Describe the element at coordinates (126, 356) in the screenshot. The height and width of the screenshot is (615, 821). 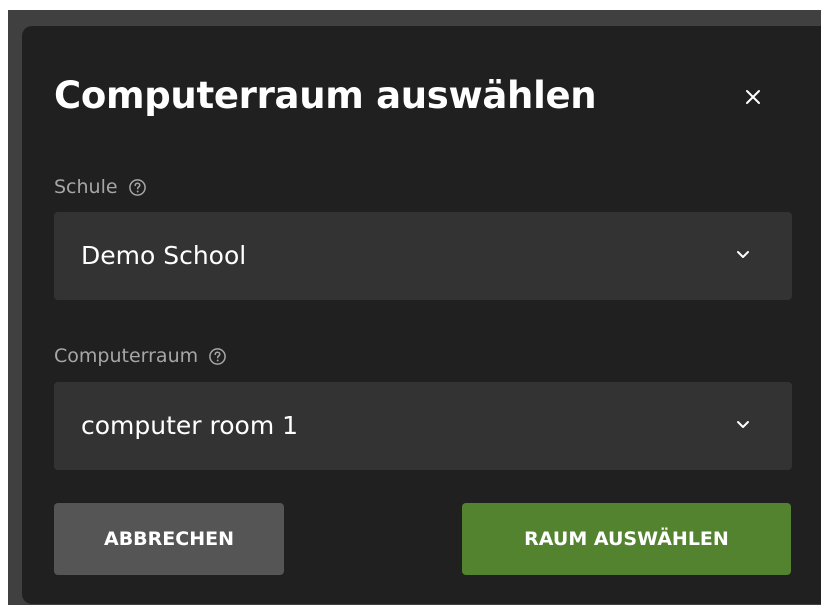
I see `room-label-text: Computerraum` at that location.